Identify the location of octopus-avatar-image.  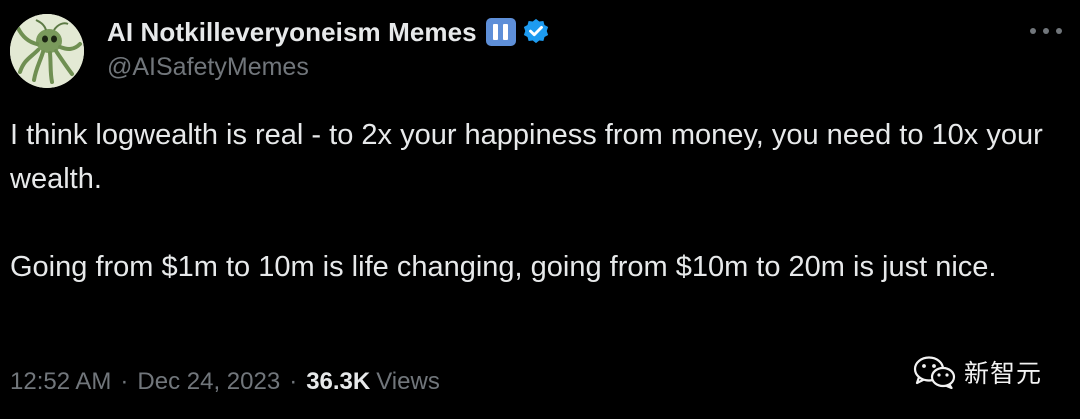
(47, 51).